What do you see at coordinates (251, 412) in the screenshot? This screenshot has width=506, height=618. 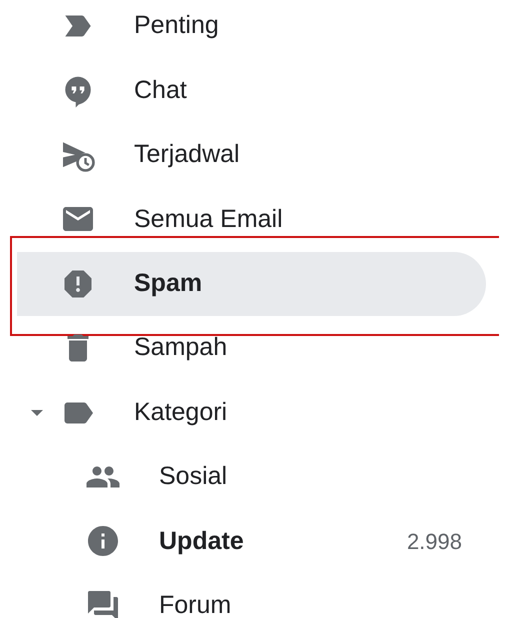 I see `sidebar-item: Kategori` at bounding box center [251, 412].